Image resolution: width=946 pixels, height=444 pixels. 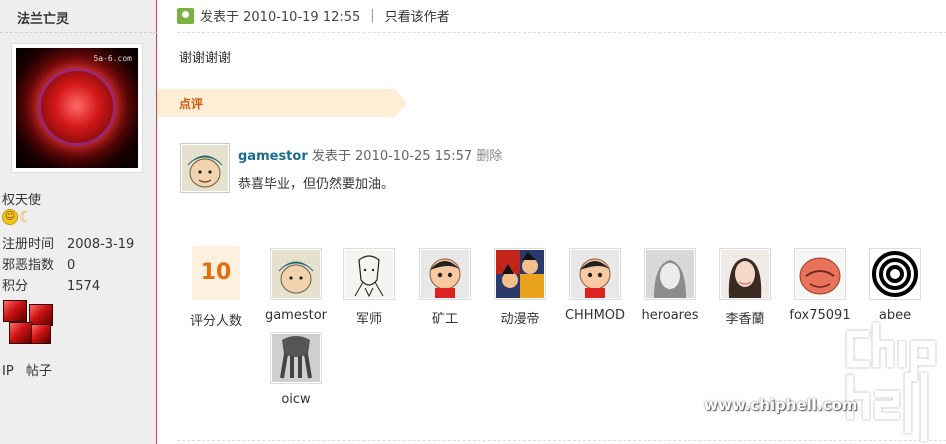 I want to click on meta-divider-line, so click(x=561, y=32).